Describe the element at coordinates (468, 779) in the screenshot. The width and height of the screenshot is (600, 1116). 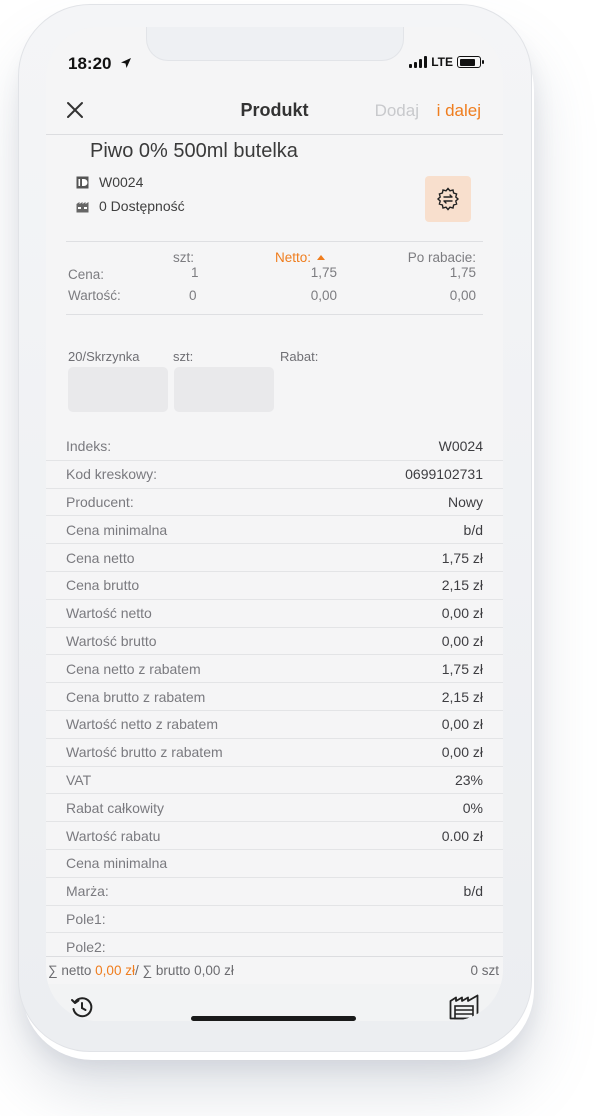
I see `detail-value: 23%` at that location.